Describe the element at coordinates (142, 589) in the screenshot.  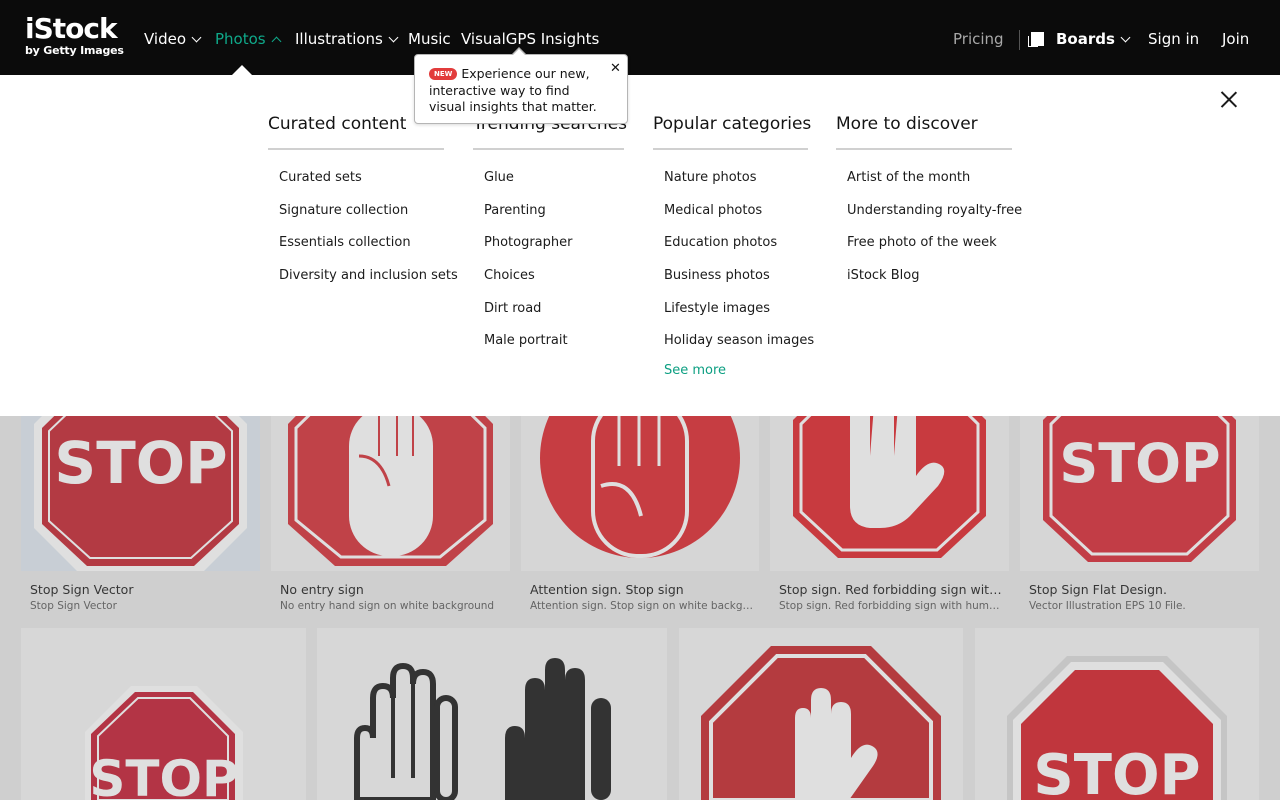
I see `result-title: Stop Sign Vector` at that location.